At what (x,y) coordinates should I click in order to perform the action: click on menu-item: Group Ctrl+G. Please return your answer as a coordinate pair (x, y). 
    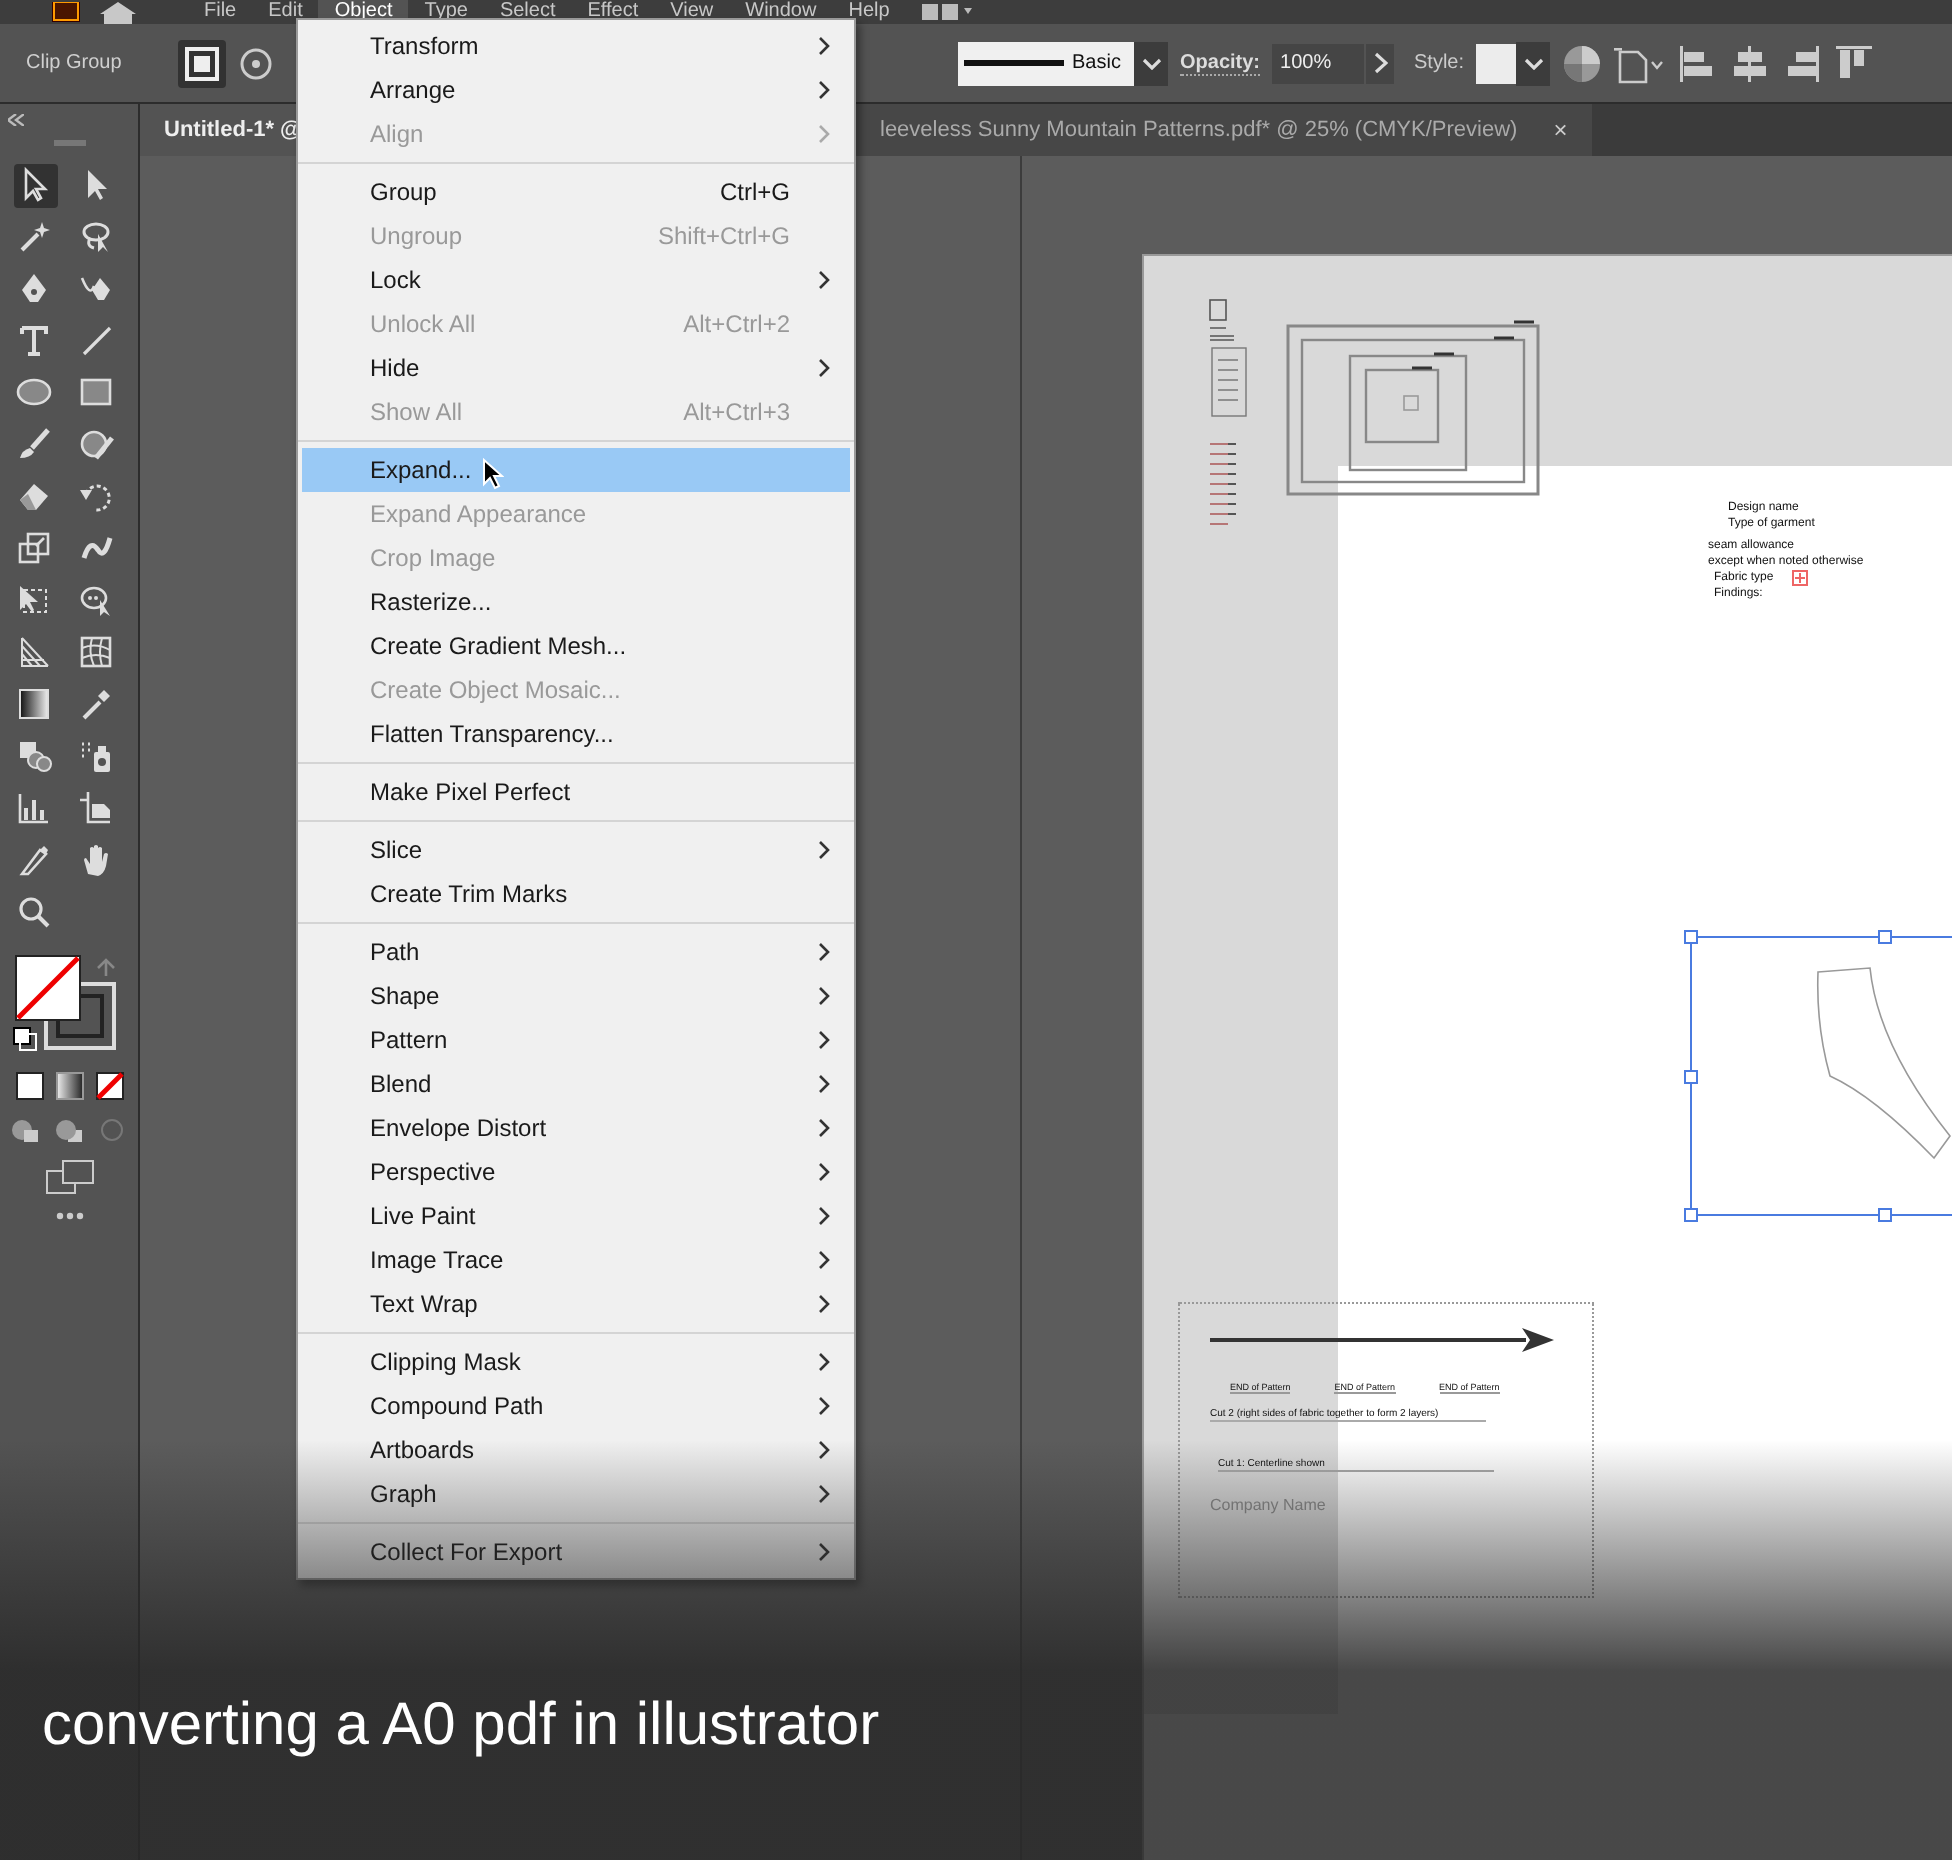
    Looking at the image, I should click on (576, 192).